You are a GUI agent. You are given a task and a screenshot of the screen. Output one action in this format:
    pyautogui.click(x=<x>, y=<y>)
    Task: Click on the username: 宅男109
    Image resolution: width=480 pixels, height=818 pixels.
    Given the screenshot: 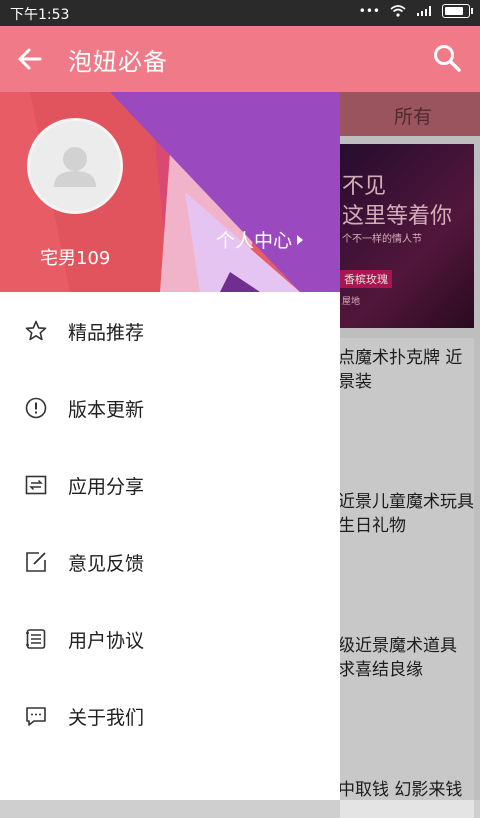 What is the action you would take?
    pyautogui.click(x=75, y=258)
    